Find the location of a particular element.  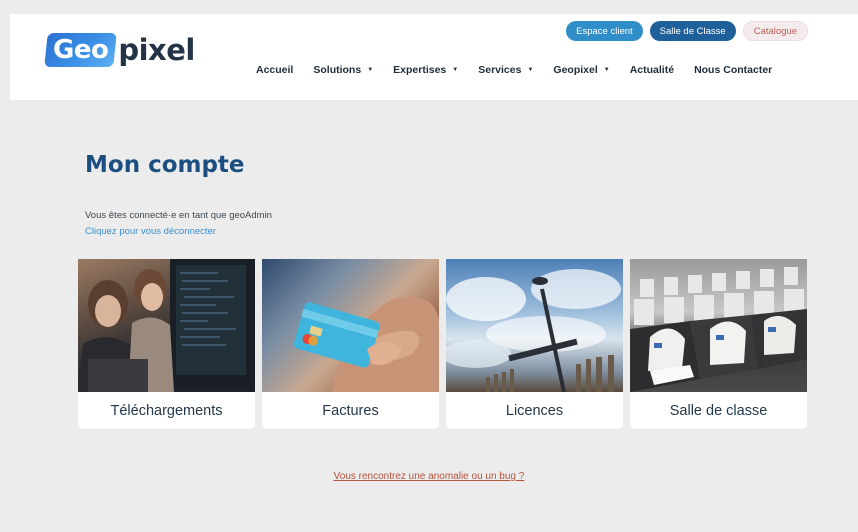

card-telechargements: Téléchargements is located at coordinates (166, 344).